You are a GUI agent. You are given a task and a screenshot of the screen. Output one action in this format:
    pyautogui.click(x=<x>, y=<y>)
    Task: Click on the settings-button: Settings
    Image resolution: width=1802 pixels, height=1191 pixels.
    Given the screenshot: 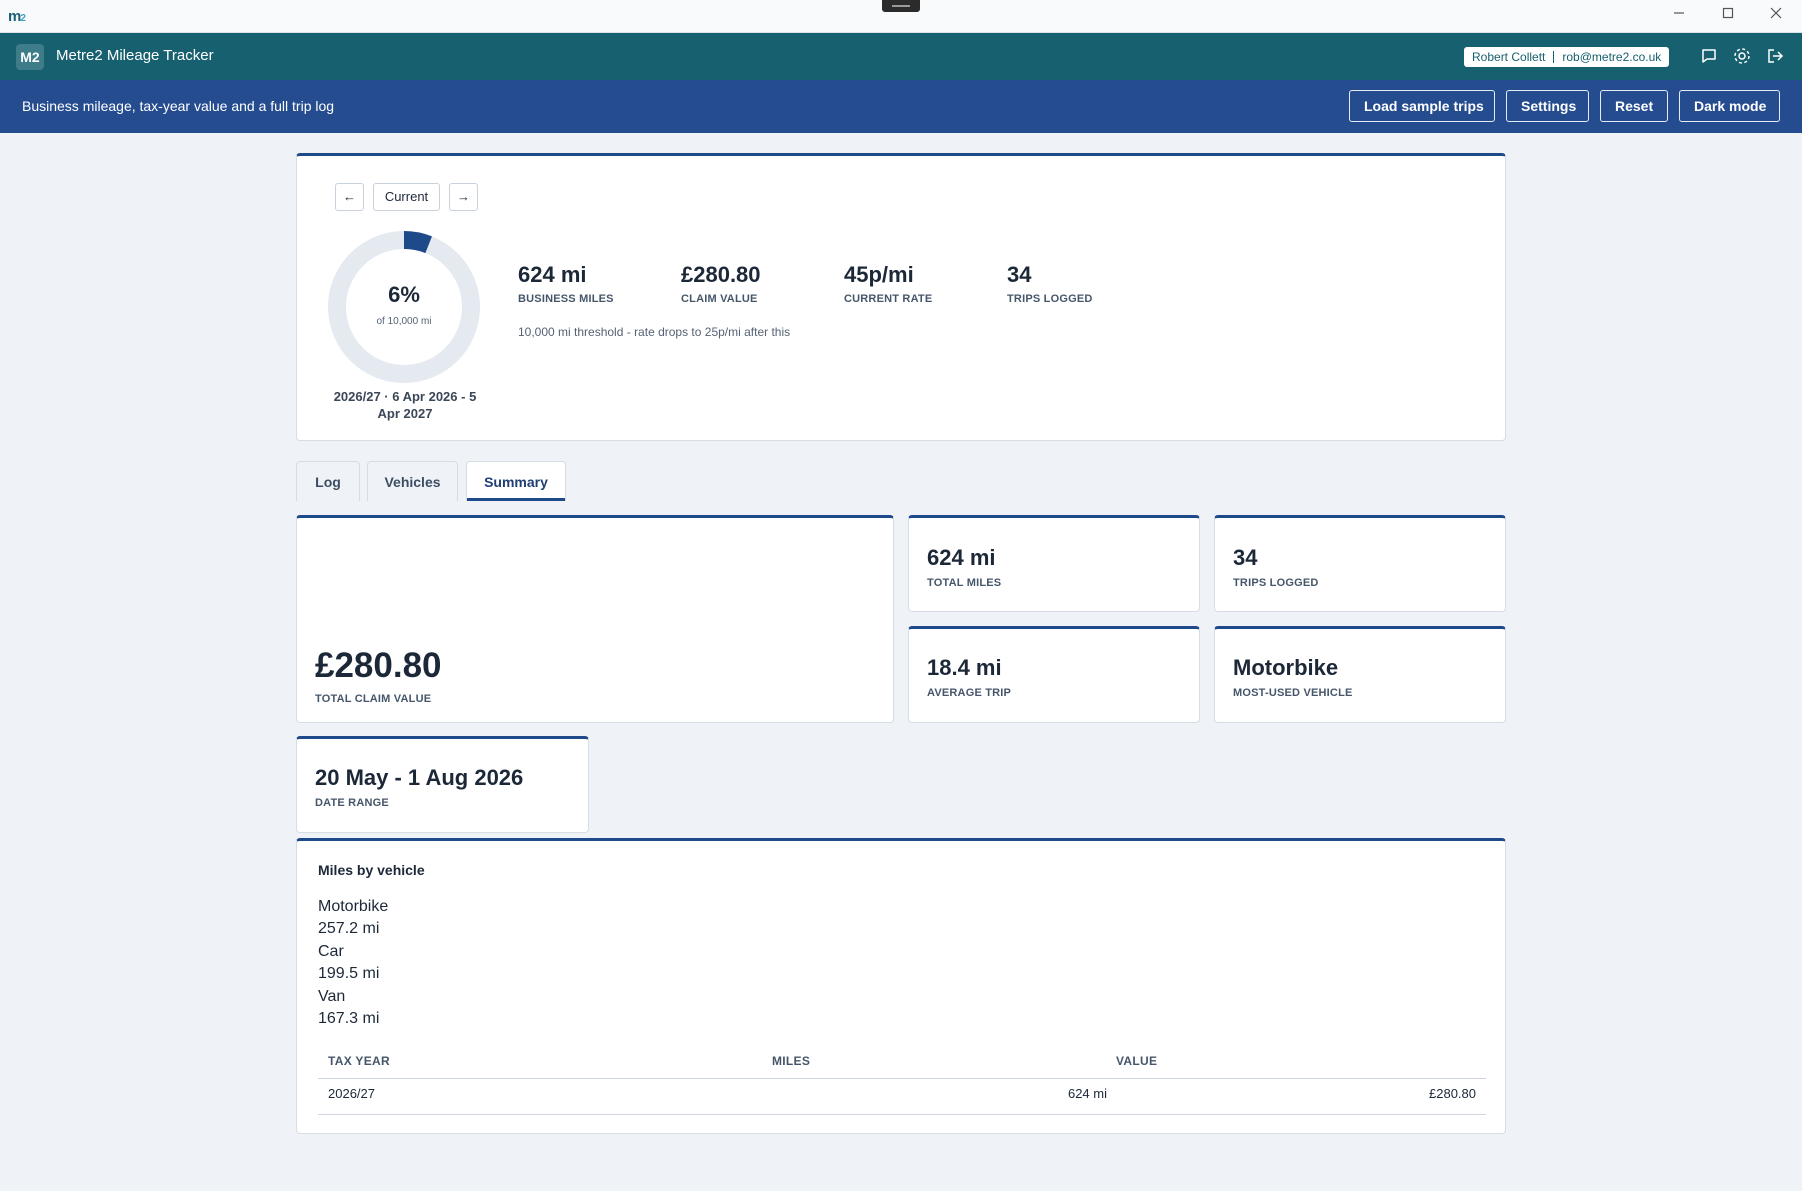 What is the action you would take?
    pyautogui.click(x=1547, y=106)
    